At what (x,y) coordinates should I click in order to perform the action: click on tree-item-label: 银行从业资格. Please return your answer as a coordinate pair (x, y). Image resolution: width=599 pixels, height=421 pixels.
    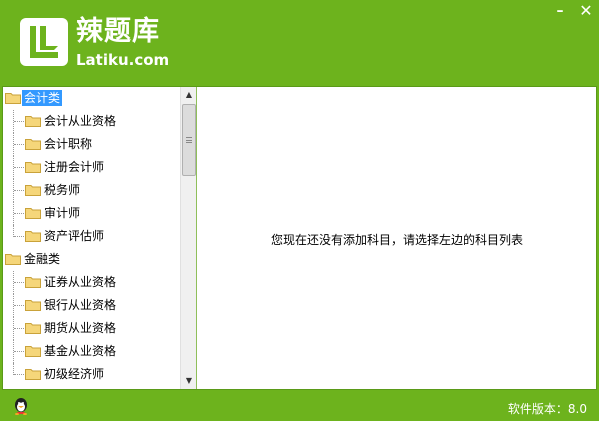
    Looking at the image, I should click on (80, 305).